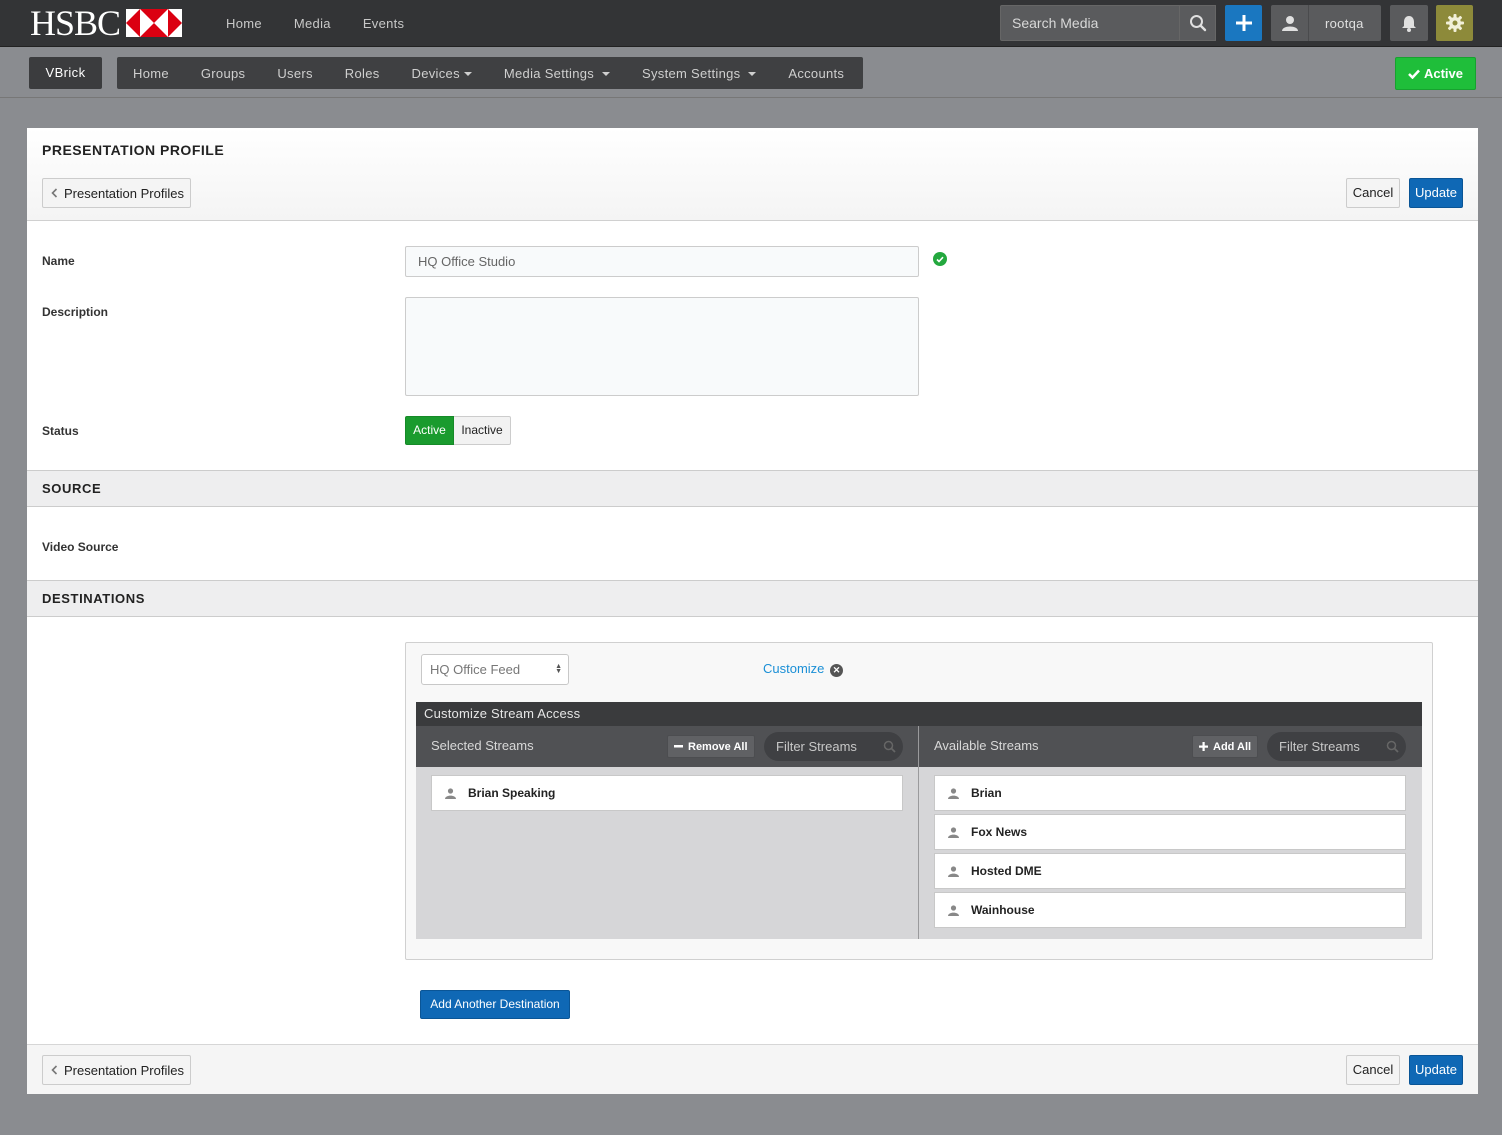 The height and width of the screenshot is (1135, 1502). I want to click on selected-stream-item: Brian Speaking, so click(667, 793).